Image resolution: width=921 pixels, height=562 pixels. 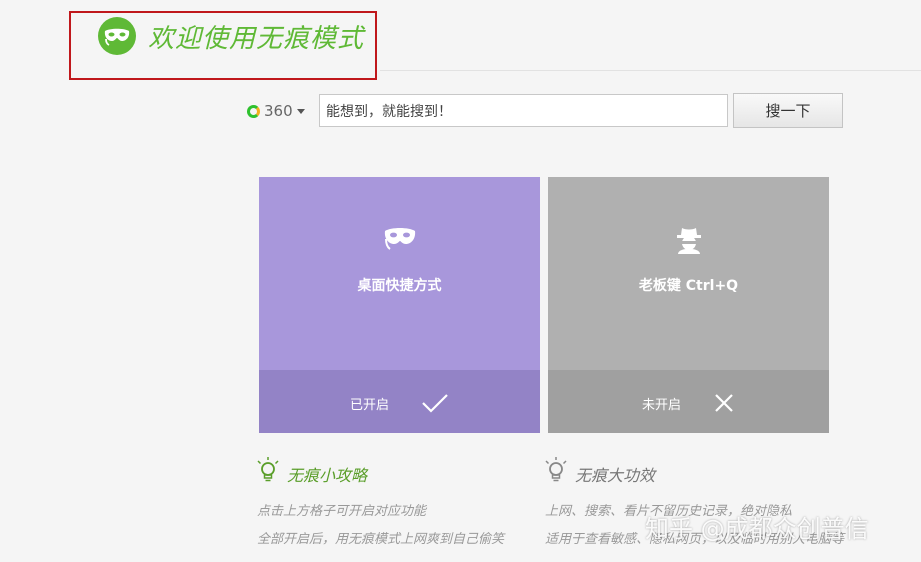 I want to click on engine-name: 360, so click(x=278, y=111).